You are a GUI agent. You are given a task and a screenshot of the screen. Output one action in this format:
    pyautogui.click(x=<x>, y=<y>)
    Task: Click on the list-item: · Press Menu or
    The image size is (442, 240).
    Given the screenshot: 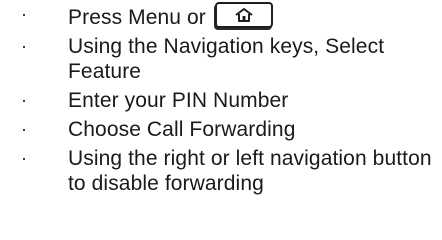 What is the action you would take?
    pyautogui.click(x=224, y=16)
    